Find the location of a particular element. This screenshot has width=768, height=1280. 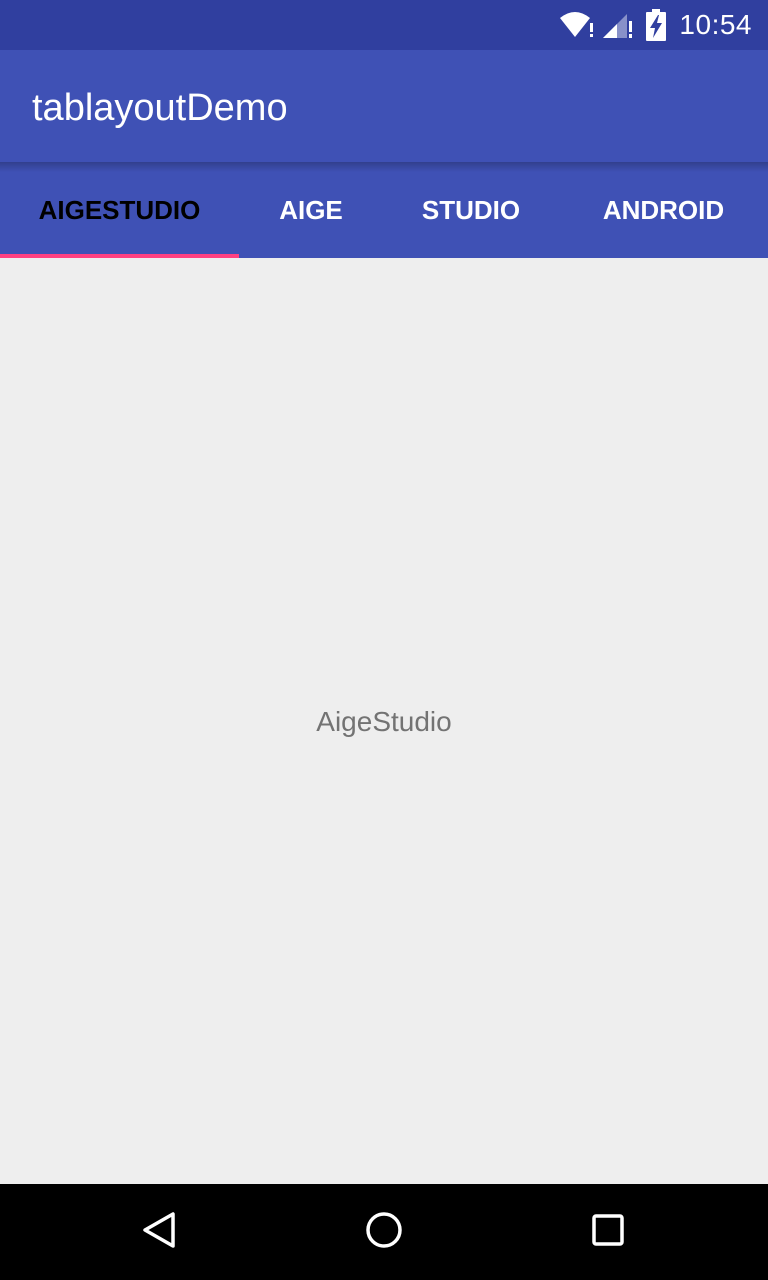

home-icon is located at coordinates (384, 1232).